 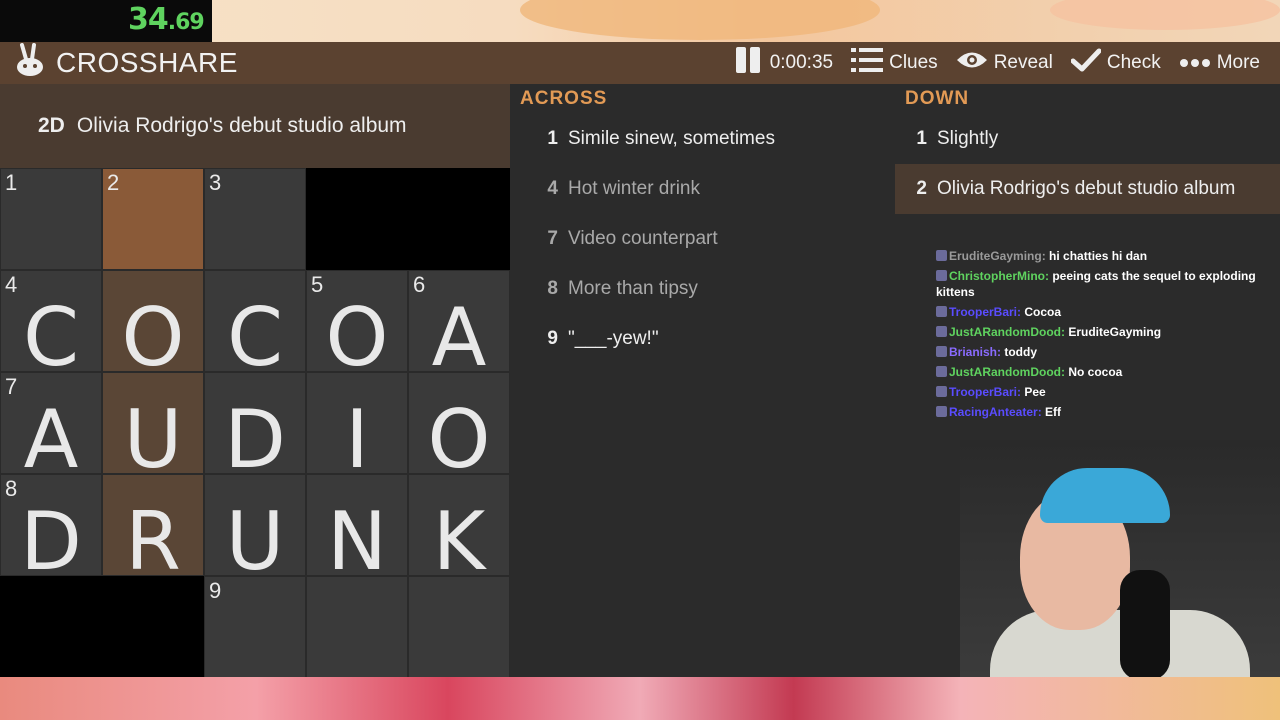 What do you see at coordinates (1115, 63) in the screenshot?
I see `check-button: Check` at bounding box center [1115, 63].